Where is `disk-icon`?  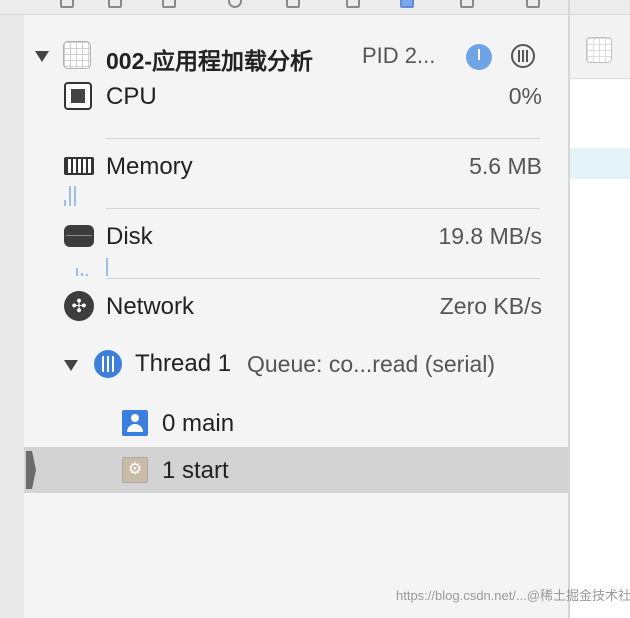 disk-icon is located at coordinates (79, 236).